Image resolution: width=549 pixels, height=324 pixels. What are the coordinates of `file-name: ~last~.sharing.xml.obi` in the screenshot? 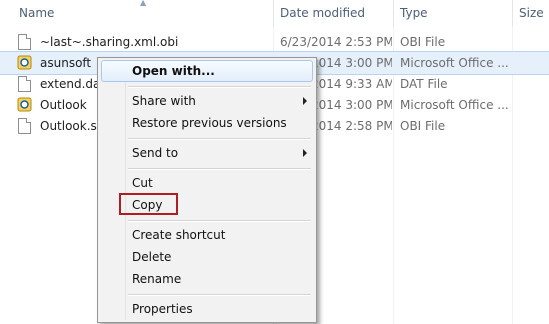 It's located at (109, 42).